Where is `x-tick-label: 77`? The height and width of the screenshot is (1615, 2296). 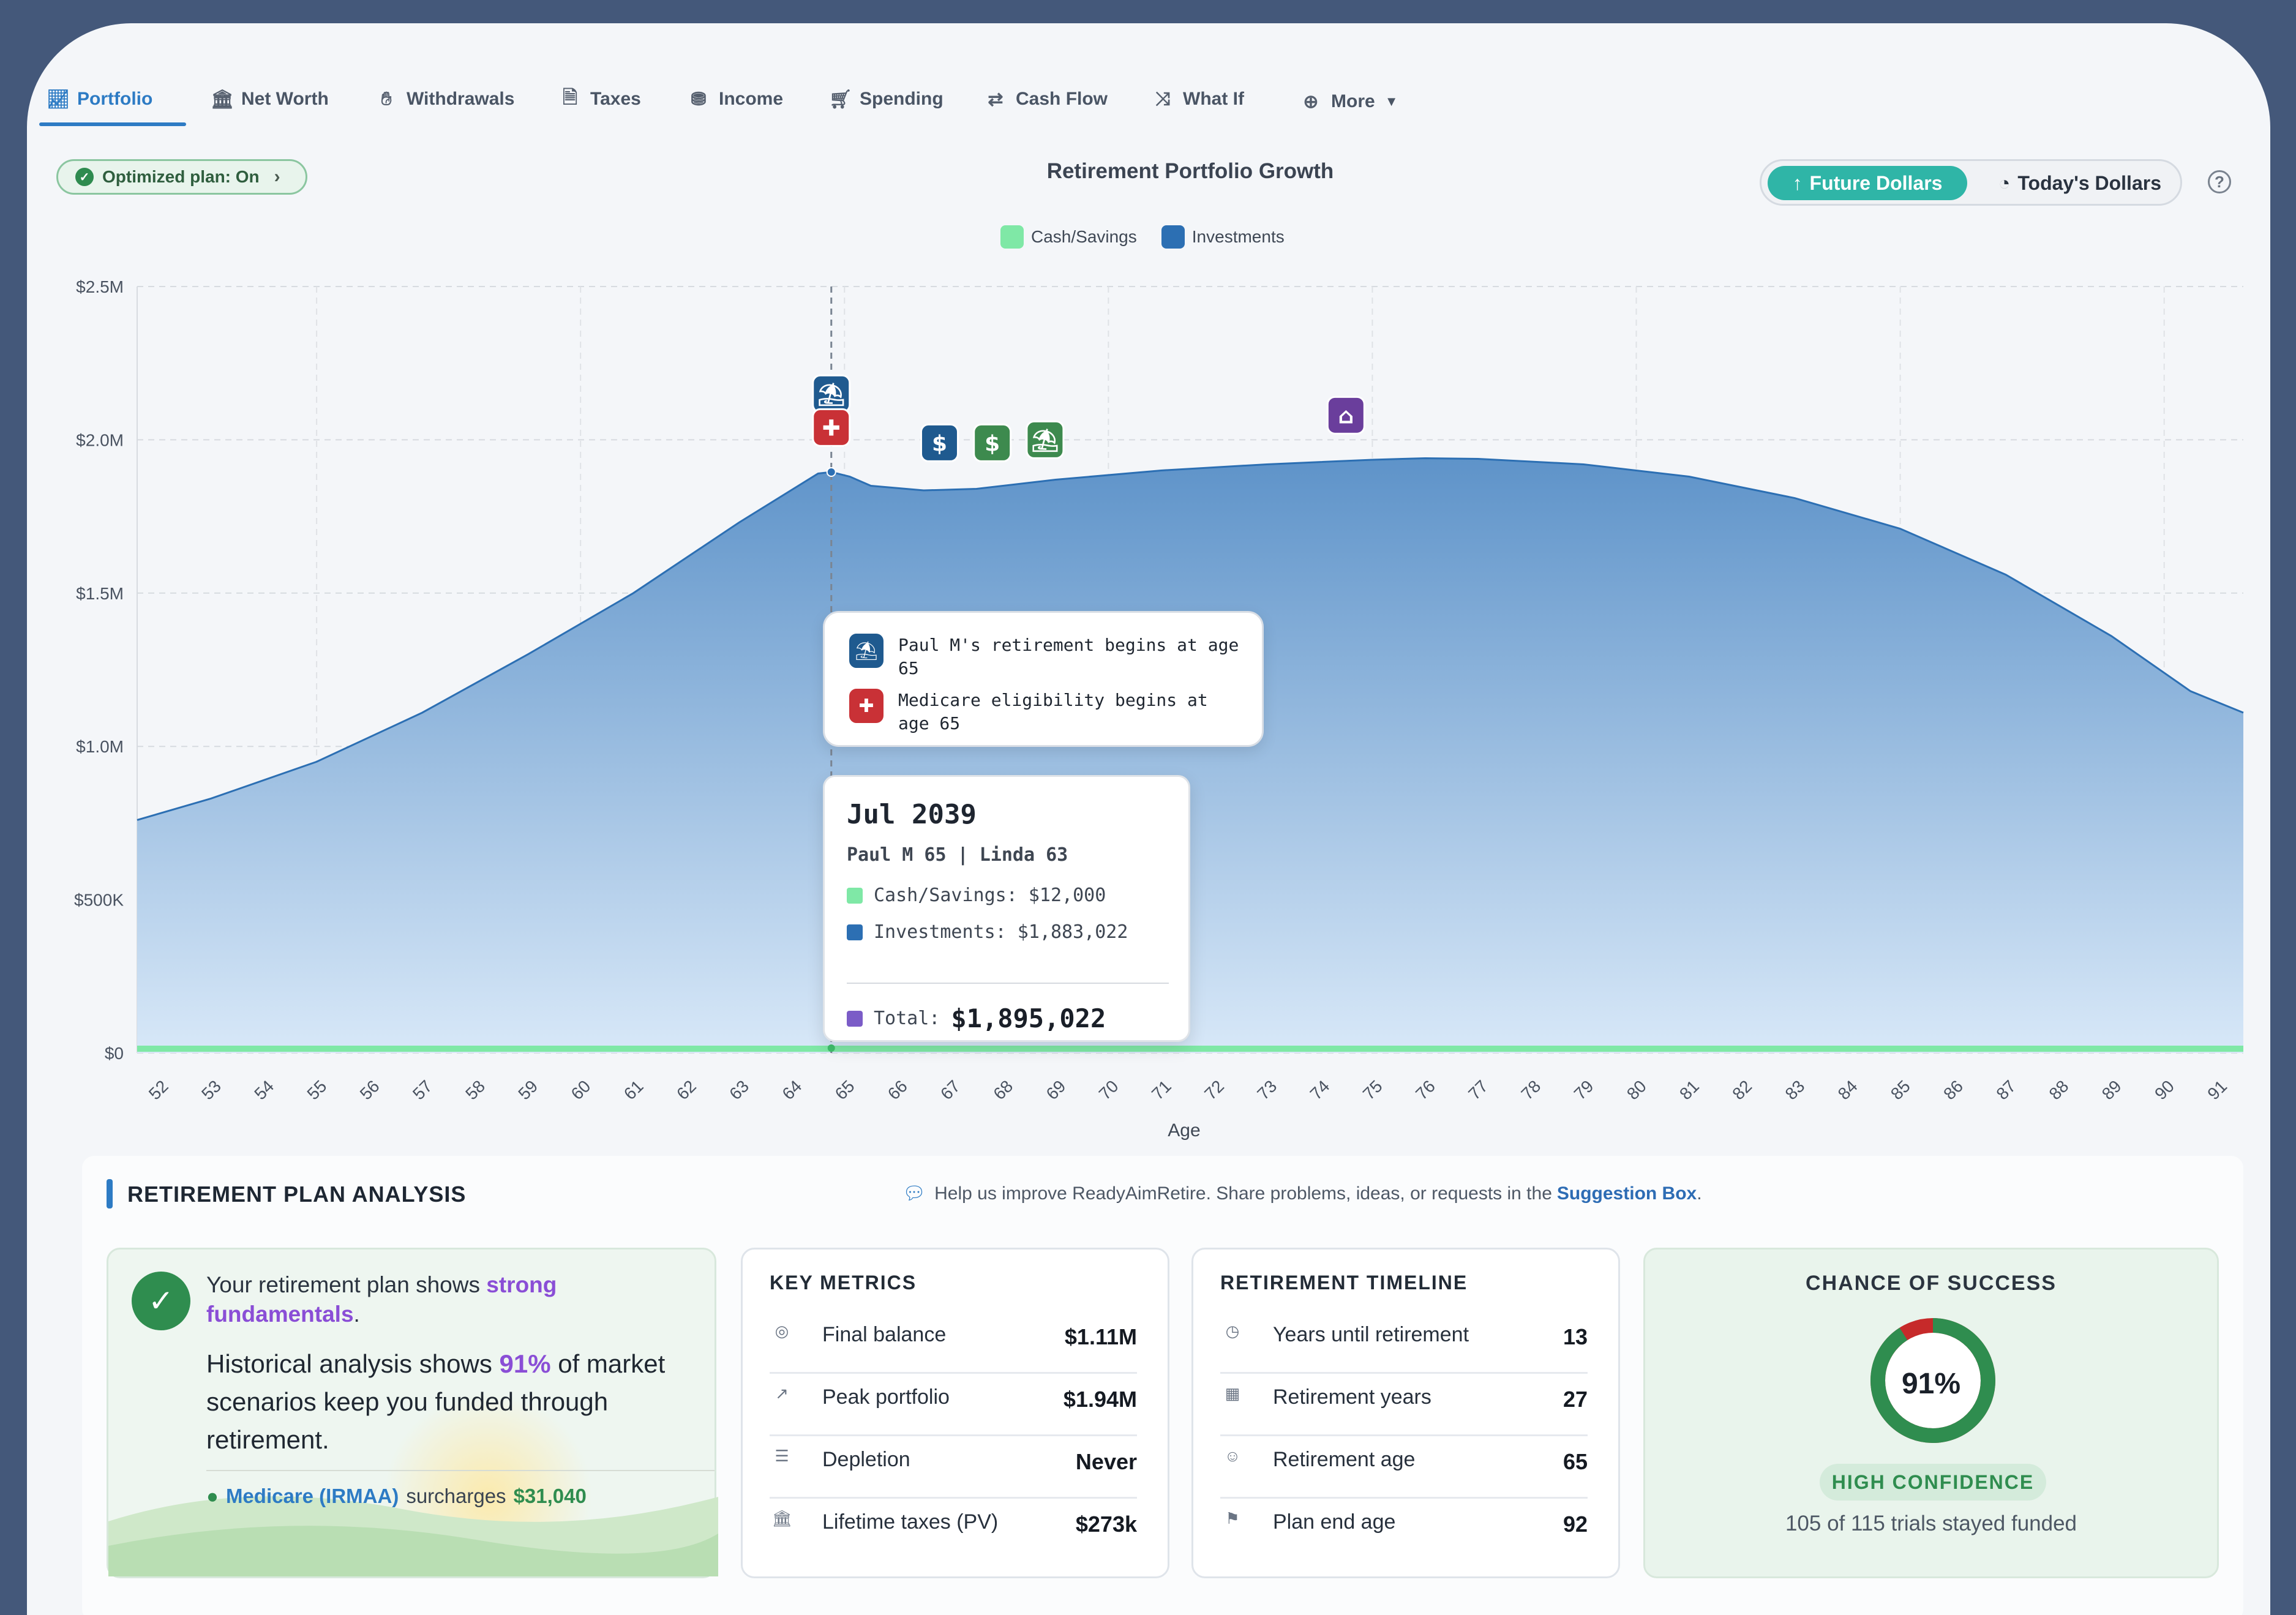
x-tick-label: 77 is located at coordinates (1478, 1090).